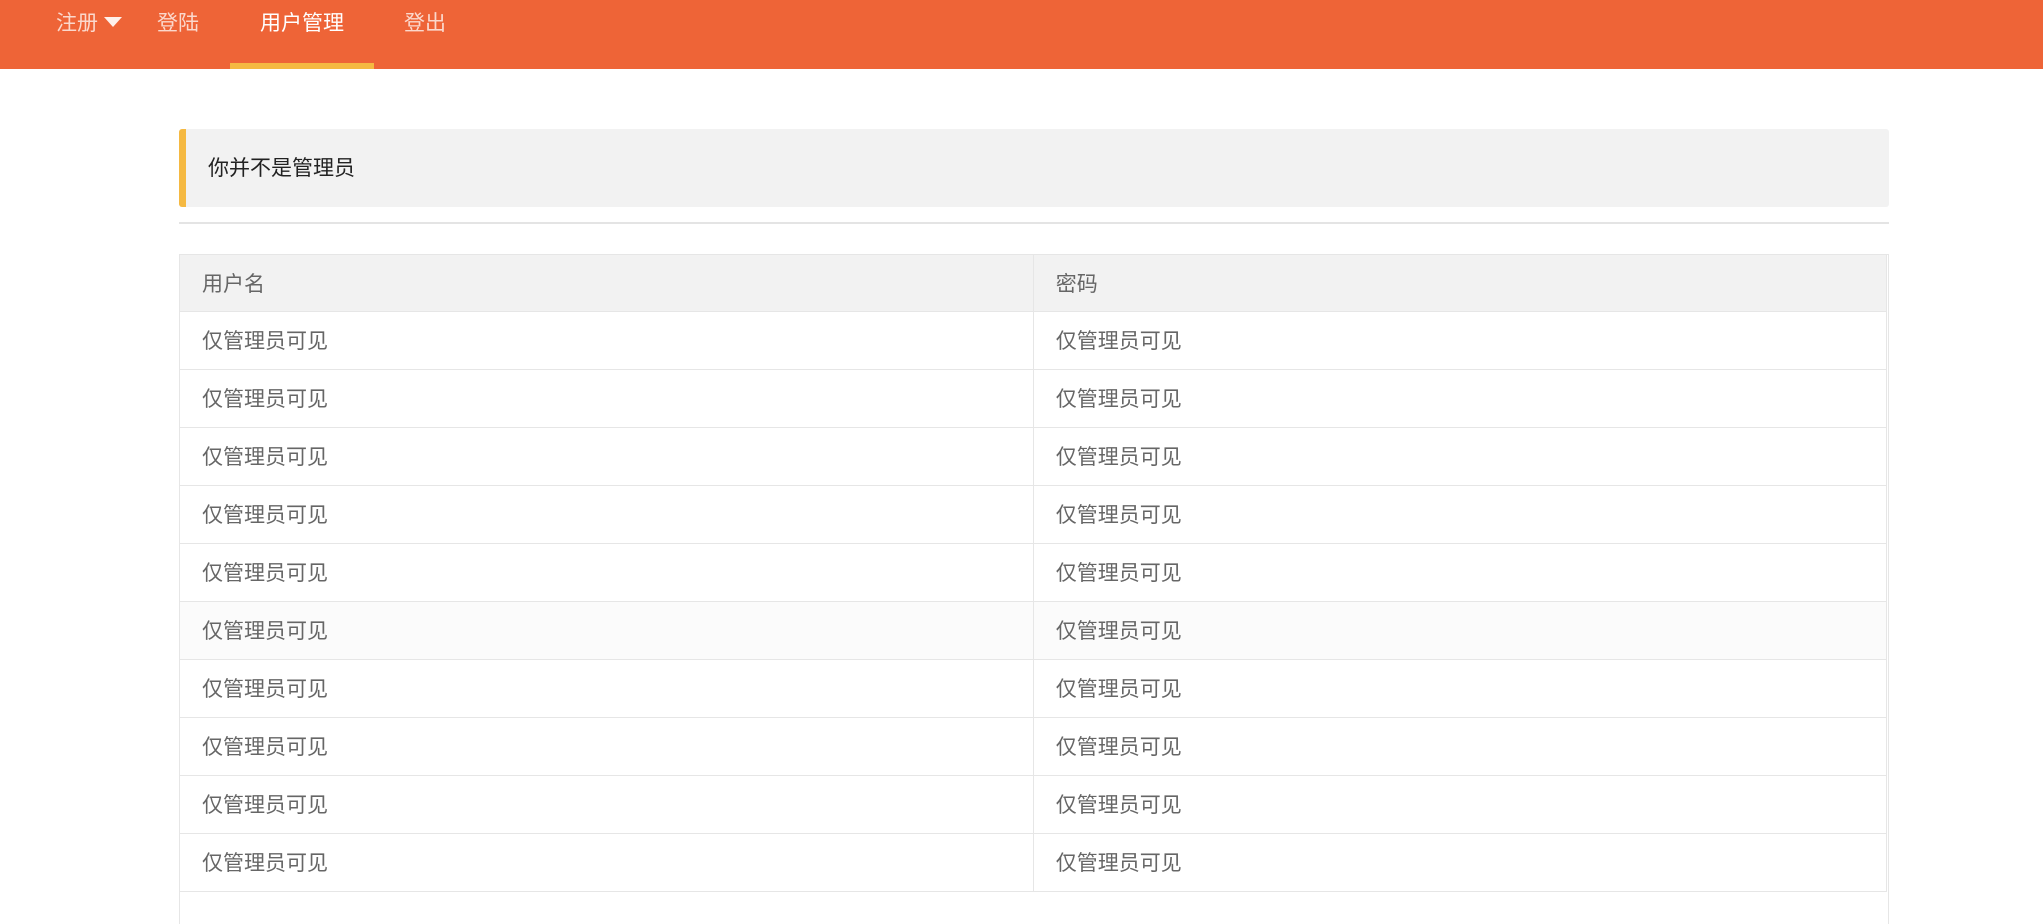 The image size is (2043, 924). Describe the element at coordinates (1021, 34) in the screenshot. I see `top-navbar: 注册 登陆 用户管理 登出` at that location.